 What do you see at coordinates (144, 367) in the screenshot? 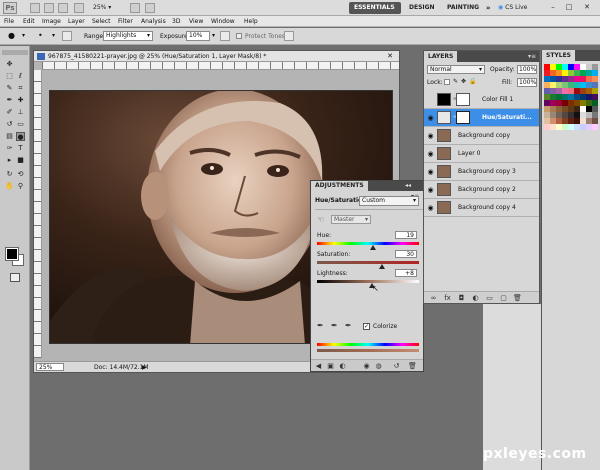
I see `status-menu-arrow-icon: ▶` at bounding box center [144, 367].